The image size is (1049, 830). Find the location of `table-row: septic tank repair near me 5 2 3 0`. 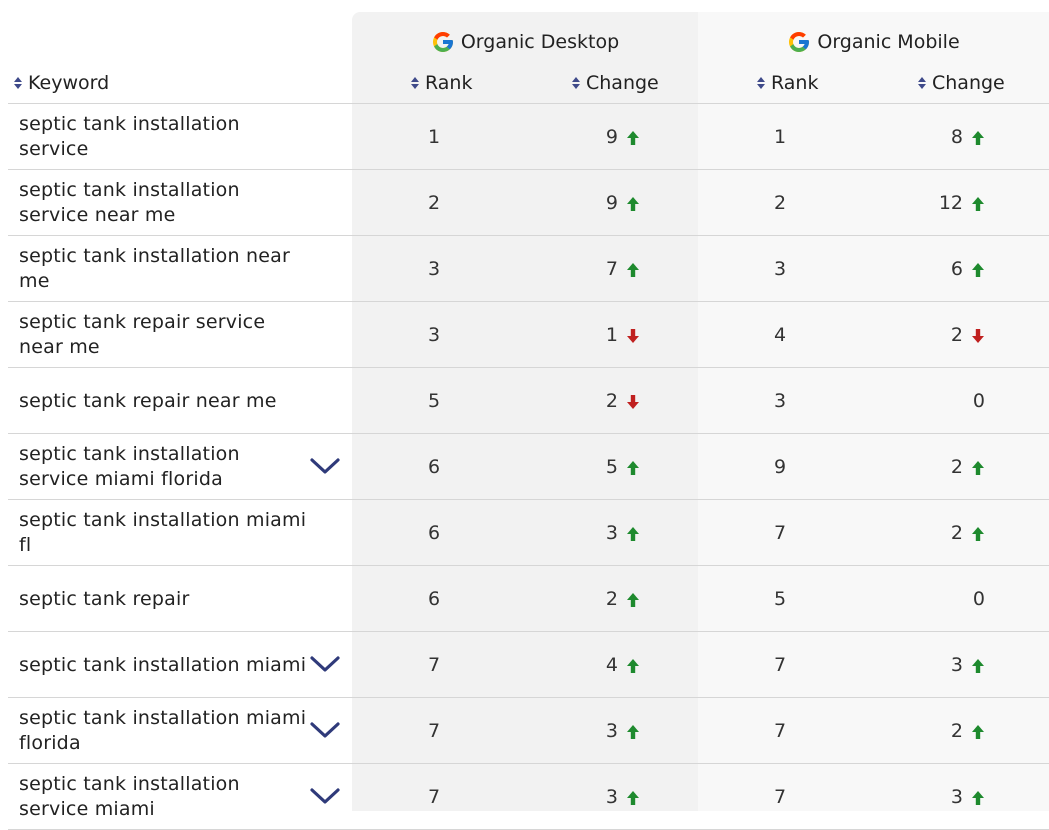

table-row: septic tank repair near me 5 2 3 0 is located at coordinates (524, 401).